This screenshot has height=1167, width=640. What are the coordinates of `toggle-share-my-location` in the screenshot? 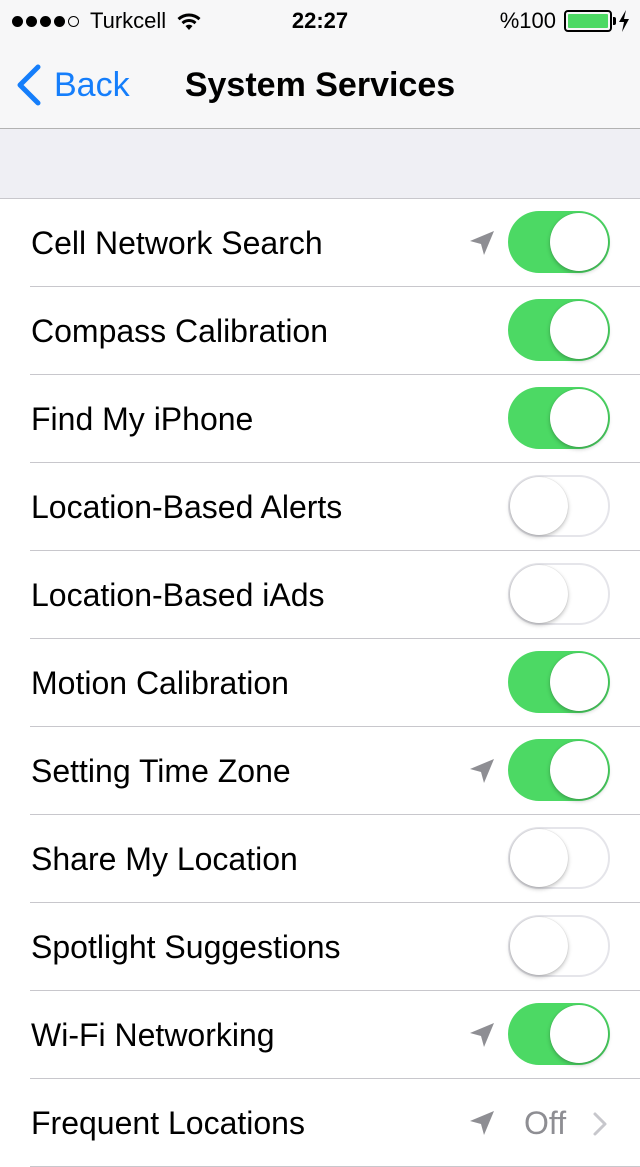 It's located at (559, 858).